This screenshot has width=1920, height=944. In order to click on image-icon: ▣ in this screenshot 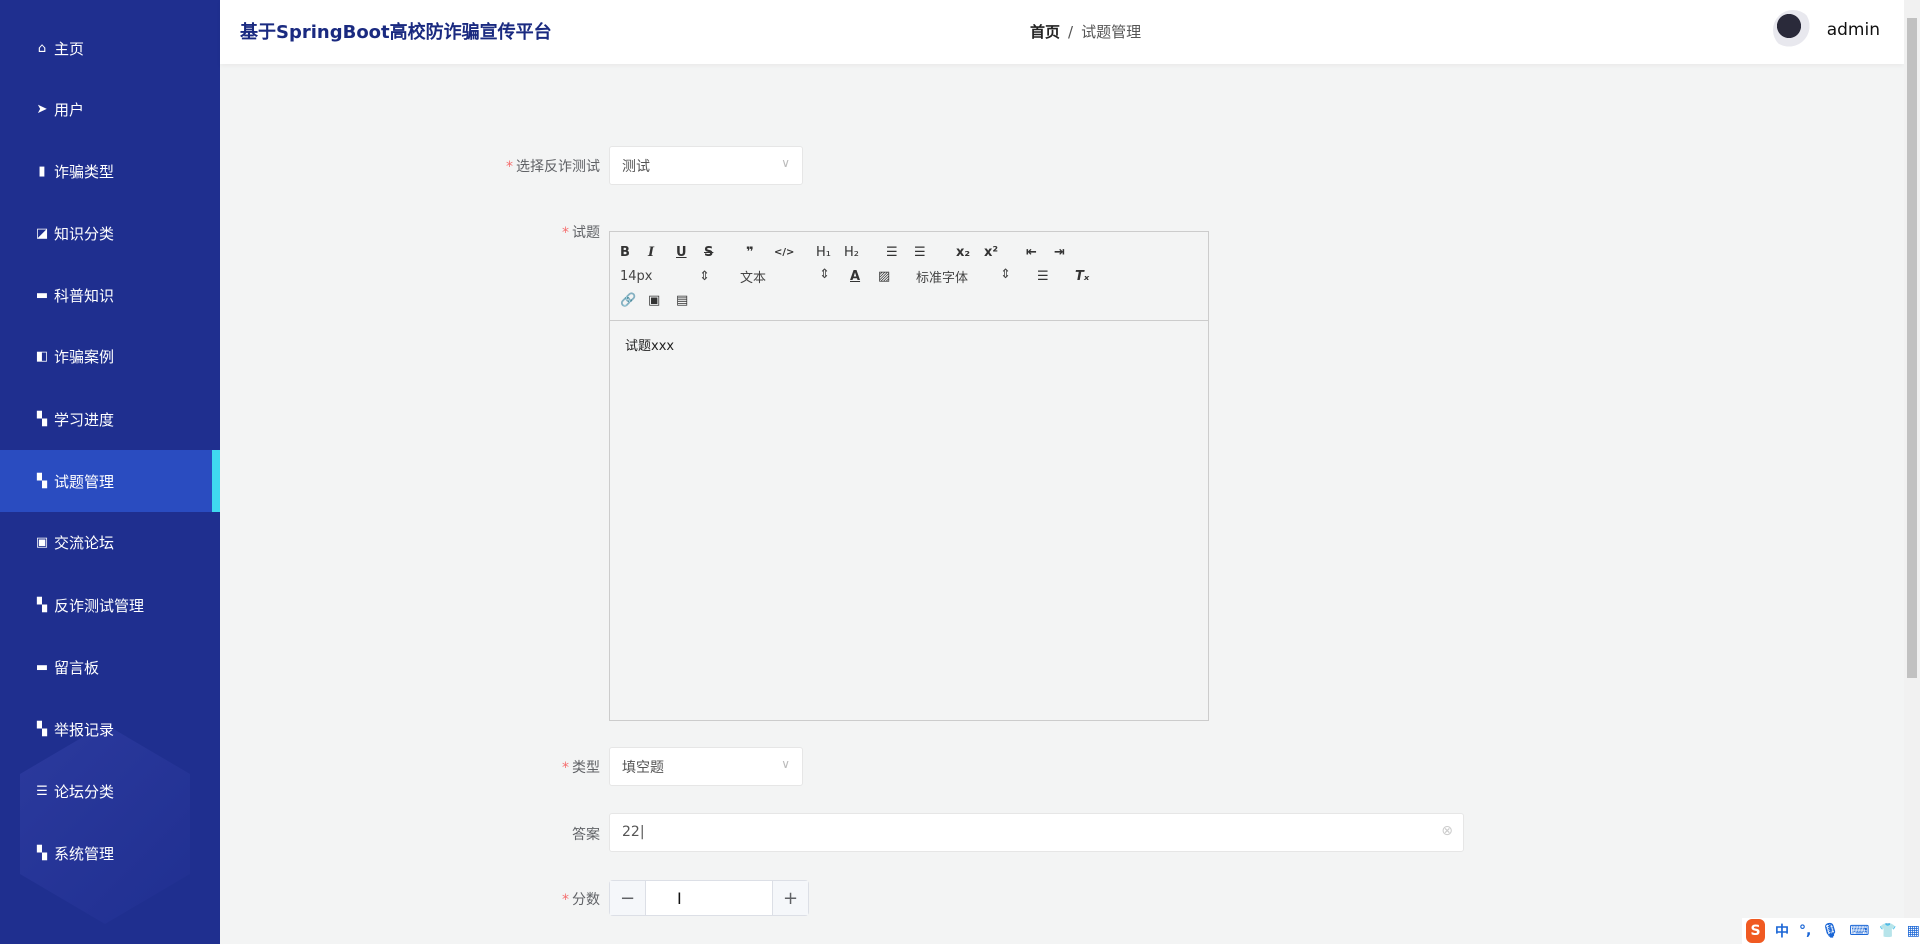, I will do `click(662, 300)`.